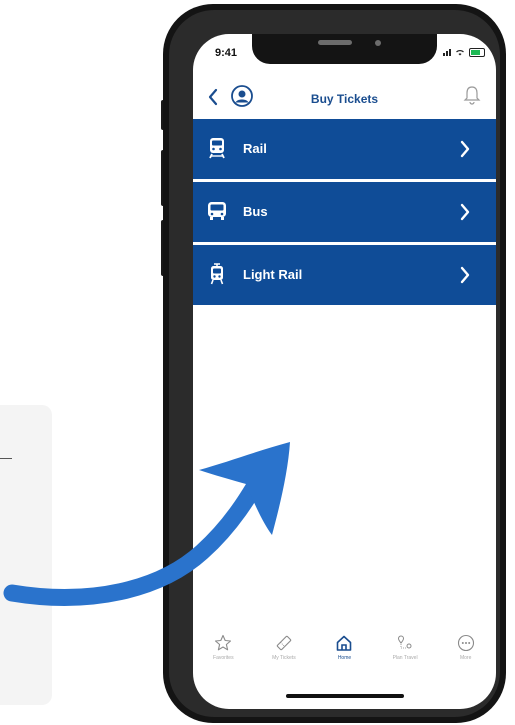 The width and height of the screenshot is (515, 725). What do you see at coordinates (284, 658) in the screenshot?
I see `tab-label-my-tickets: My Tickets` at bounding box center [284, 658].